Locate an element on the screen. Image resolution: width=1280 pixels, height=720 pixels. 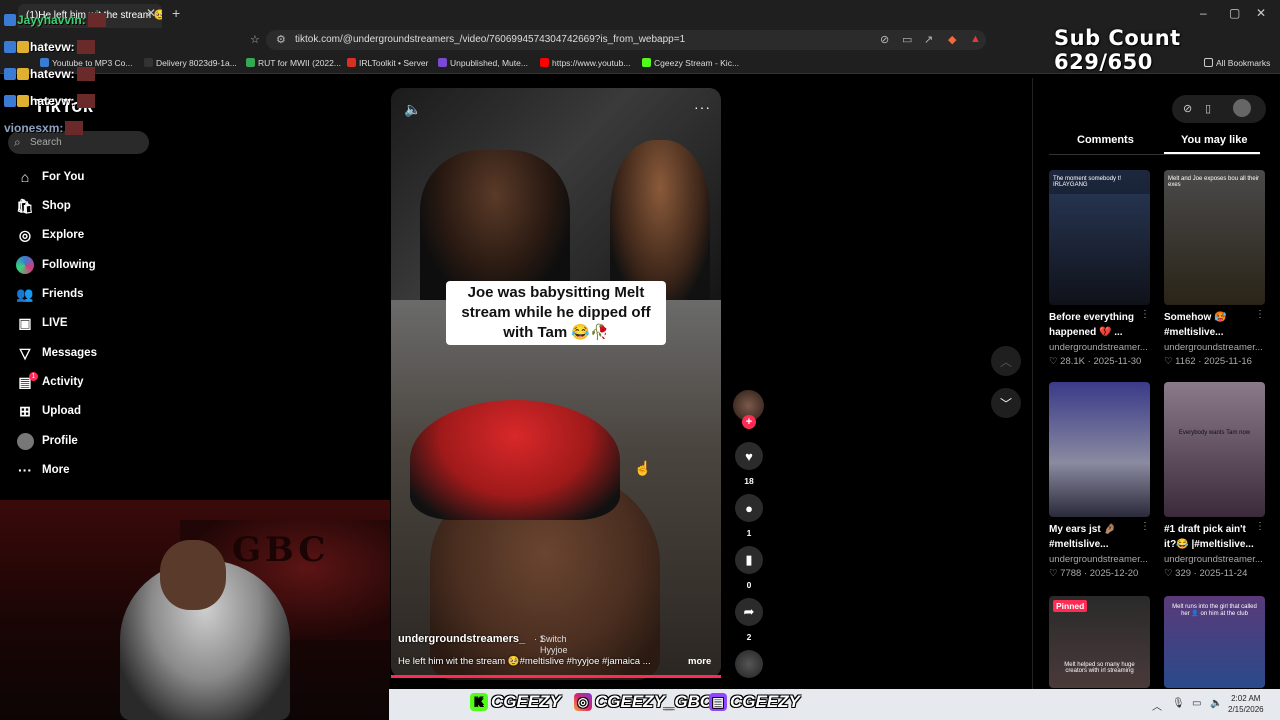
bookmark-star-icon: ☆ is located at coordinates (255, 39).